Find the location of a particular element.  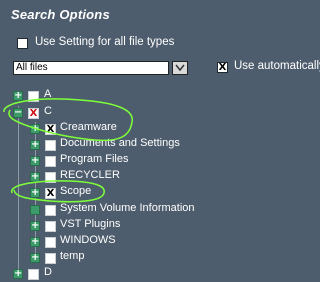

drive-d-checkbox is located at coordinates (33, 274).